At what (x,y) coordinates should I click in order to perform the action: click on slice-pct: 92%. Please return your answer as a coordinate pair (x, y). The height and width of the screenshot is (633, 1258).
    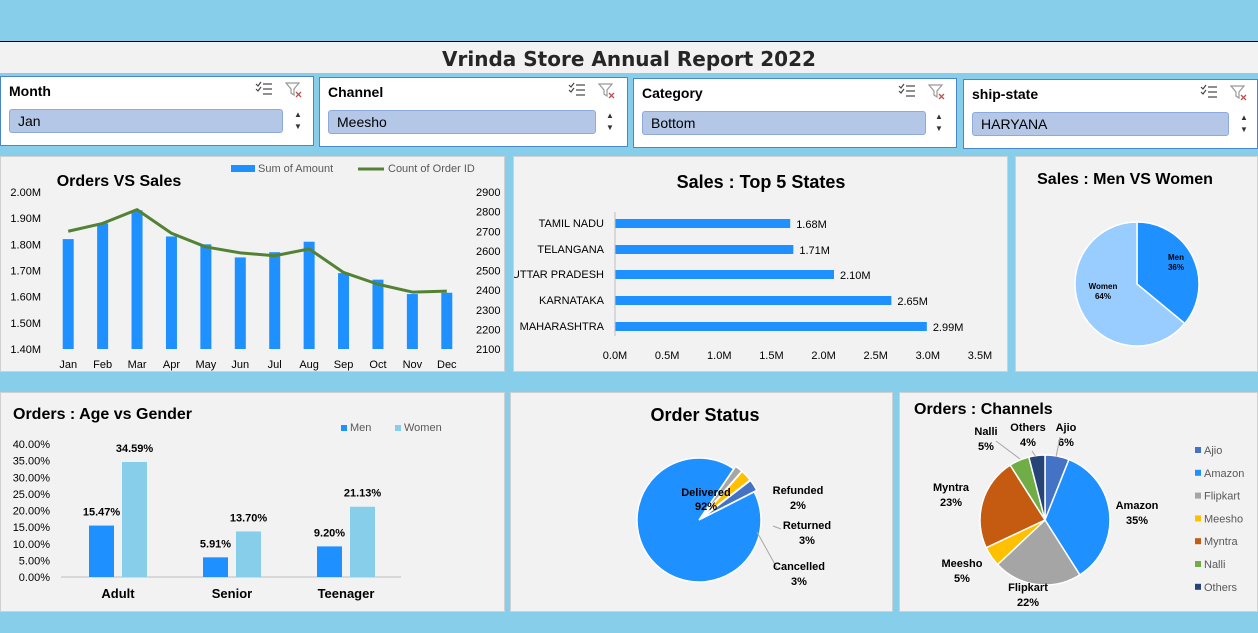
    Looking at the image, I should click on (706, 507).